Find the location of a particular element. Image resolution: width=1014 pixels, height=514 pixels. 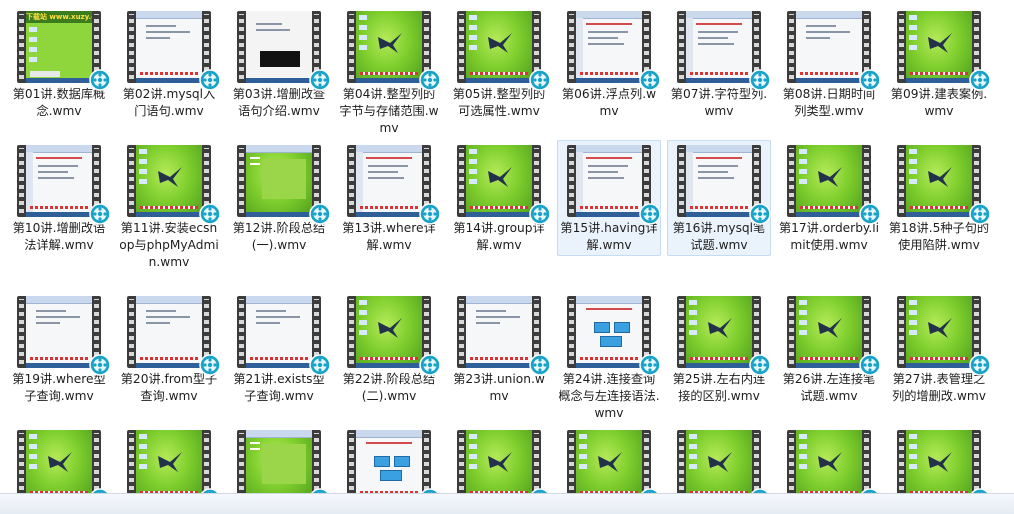

video-file-item: 第09讲.建表案例.wmv is located at coordinates (939, 63).